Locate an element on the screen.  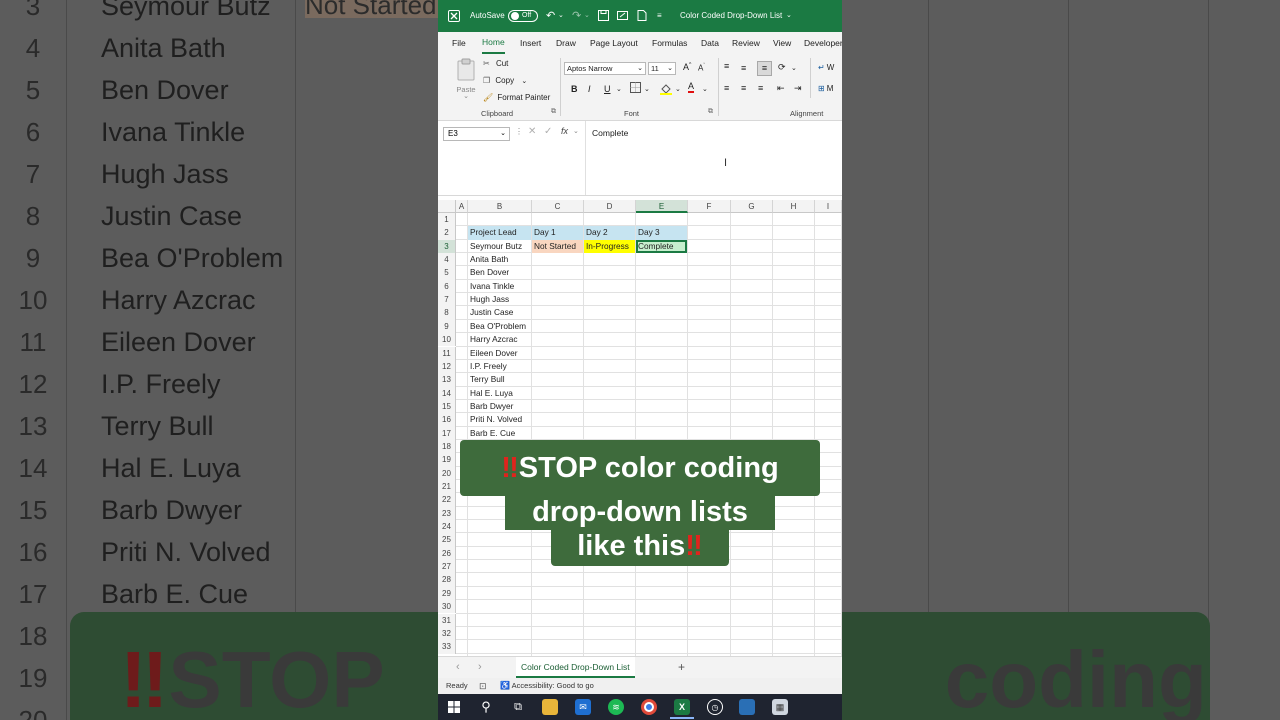
row-header: 5 is located at coordinates (447, 273).